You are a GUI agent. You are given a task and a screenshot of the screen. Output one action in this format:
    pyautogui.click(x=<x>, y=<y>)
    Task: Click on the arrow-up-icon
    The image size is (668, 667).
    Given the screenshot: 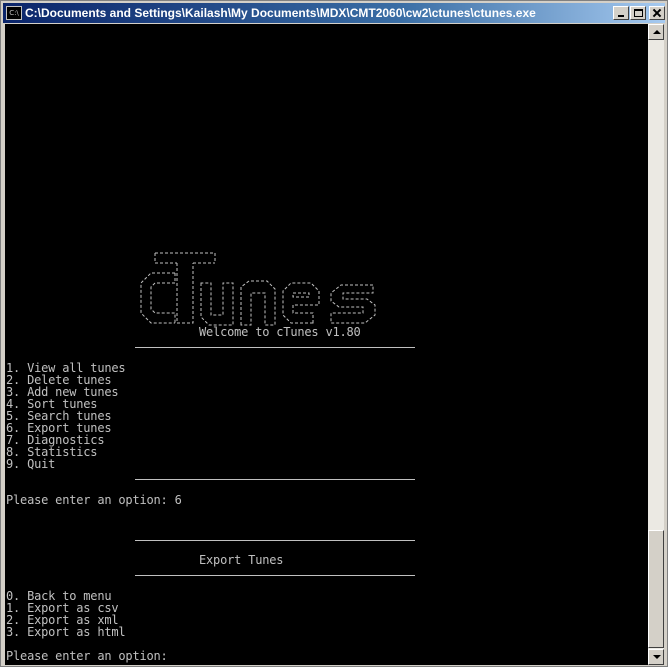 What is the action you would take?
    pyautogui.click(x=657, y=32)
    